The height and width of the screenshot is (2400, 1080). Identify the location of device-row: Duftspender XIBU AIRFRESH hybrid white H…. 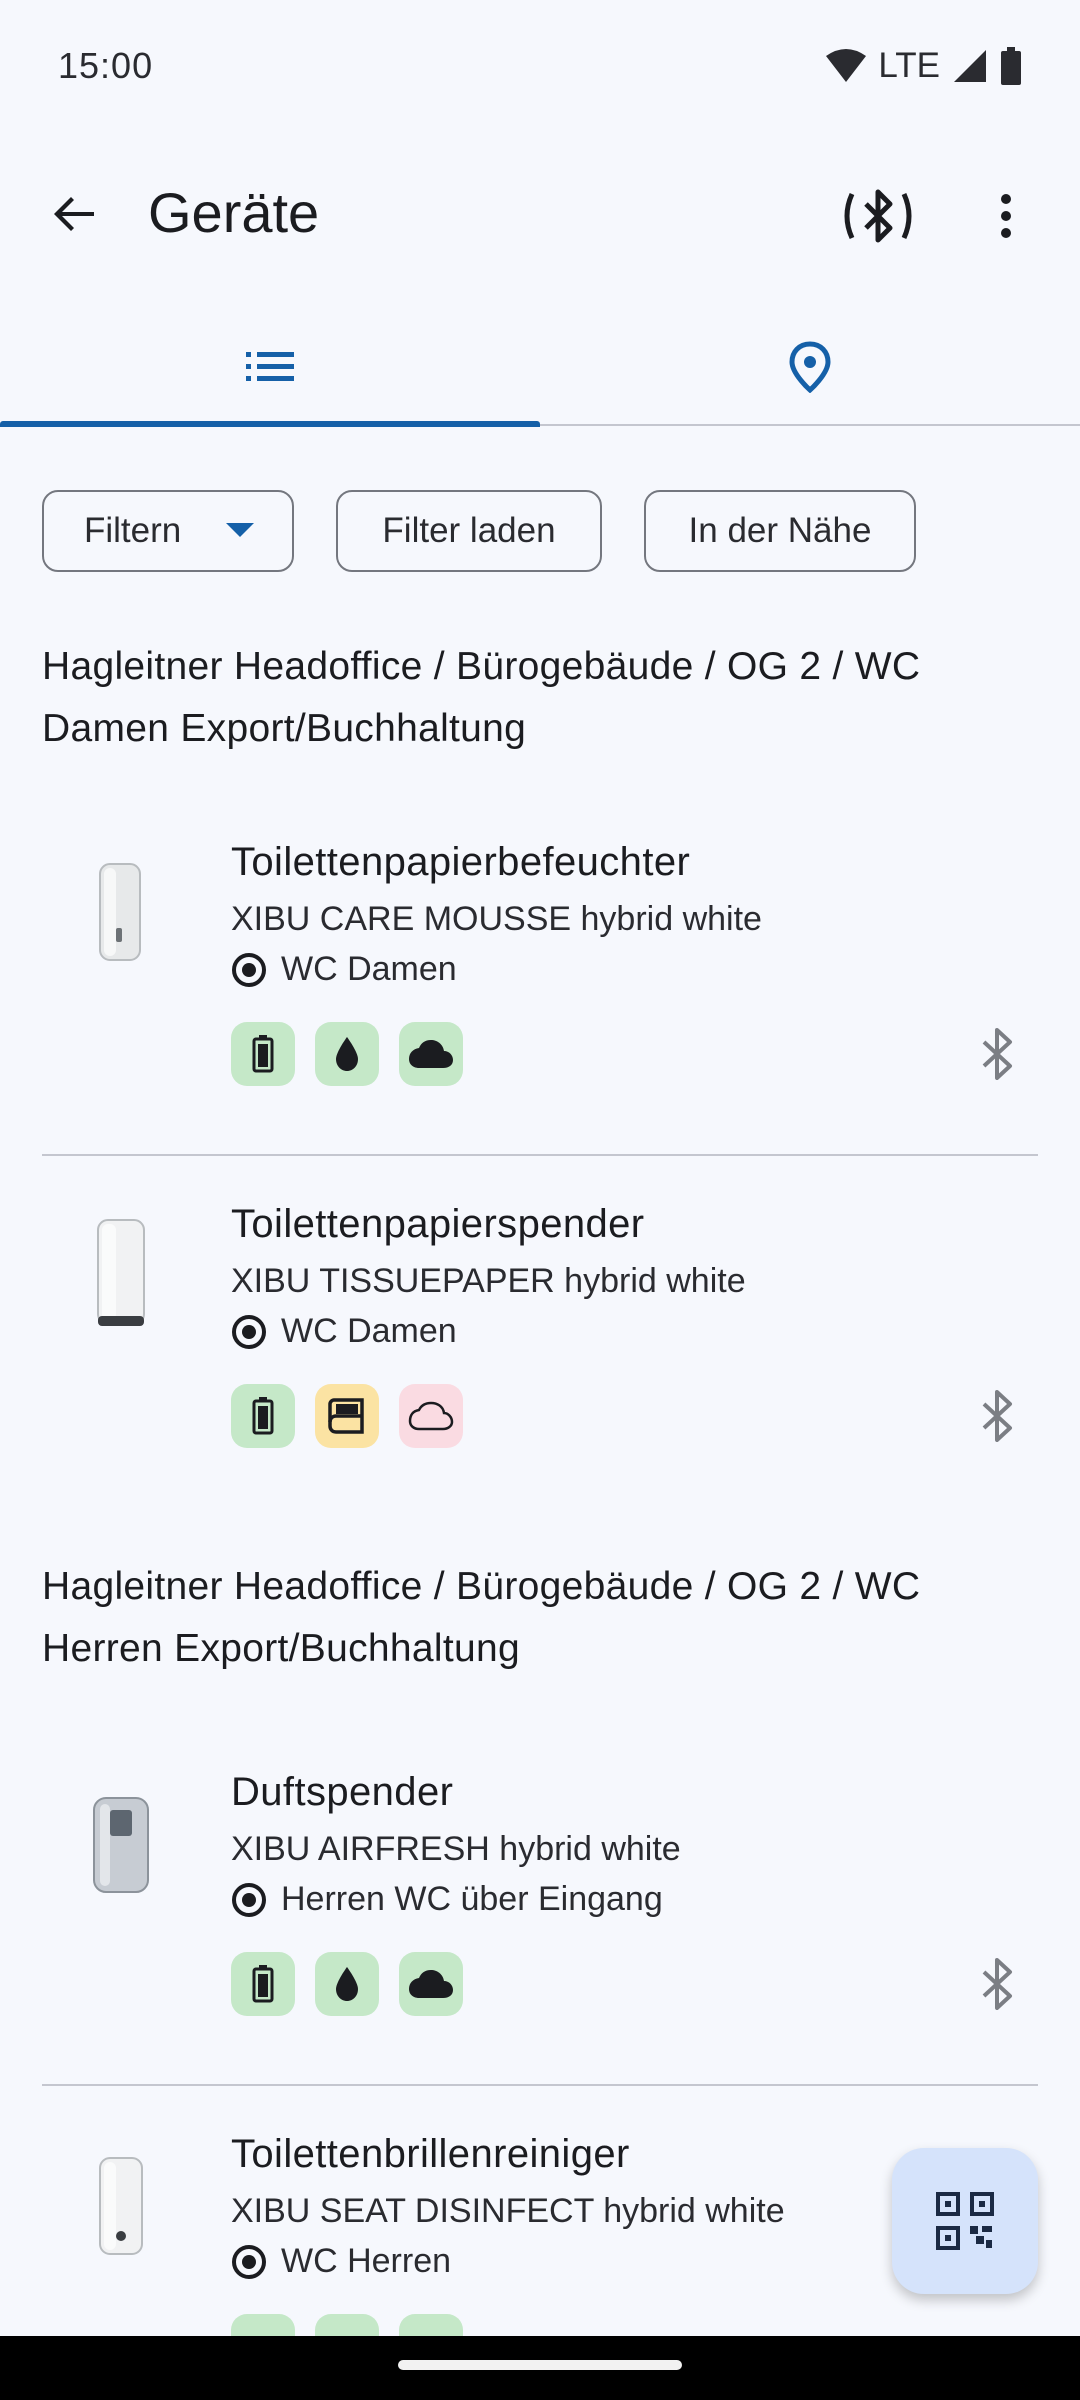
(540, 1935).